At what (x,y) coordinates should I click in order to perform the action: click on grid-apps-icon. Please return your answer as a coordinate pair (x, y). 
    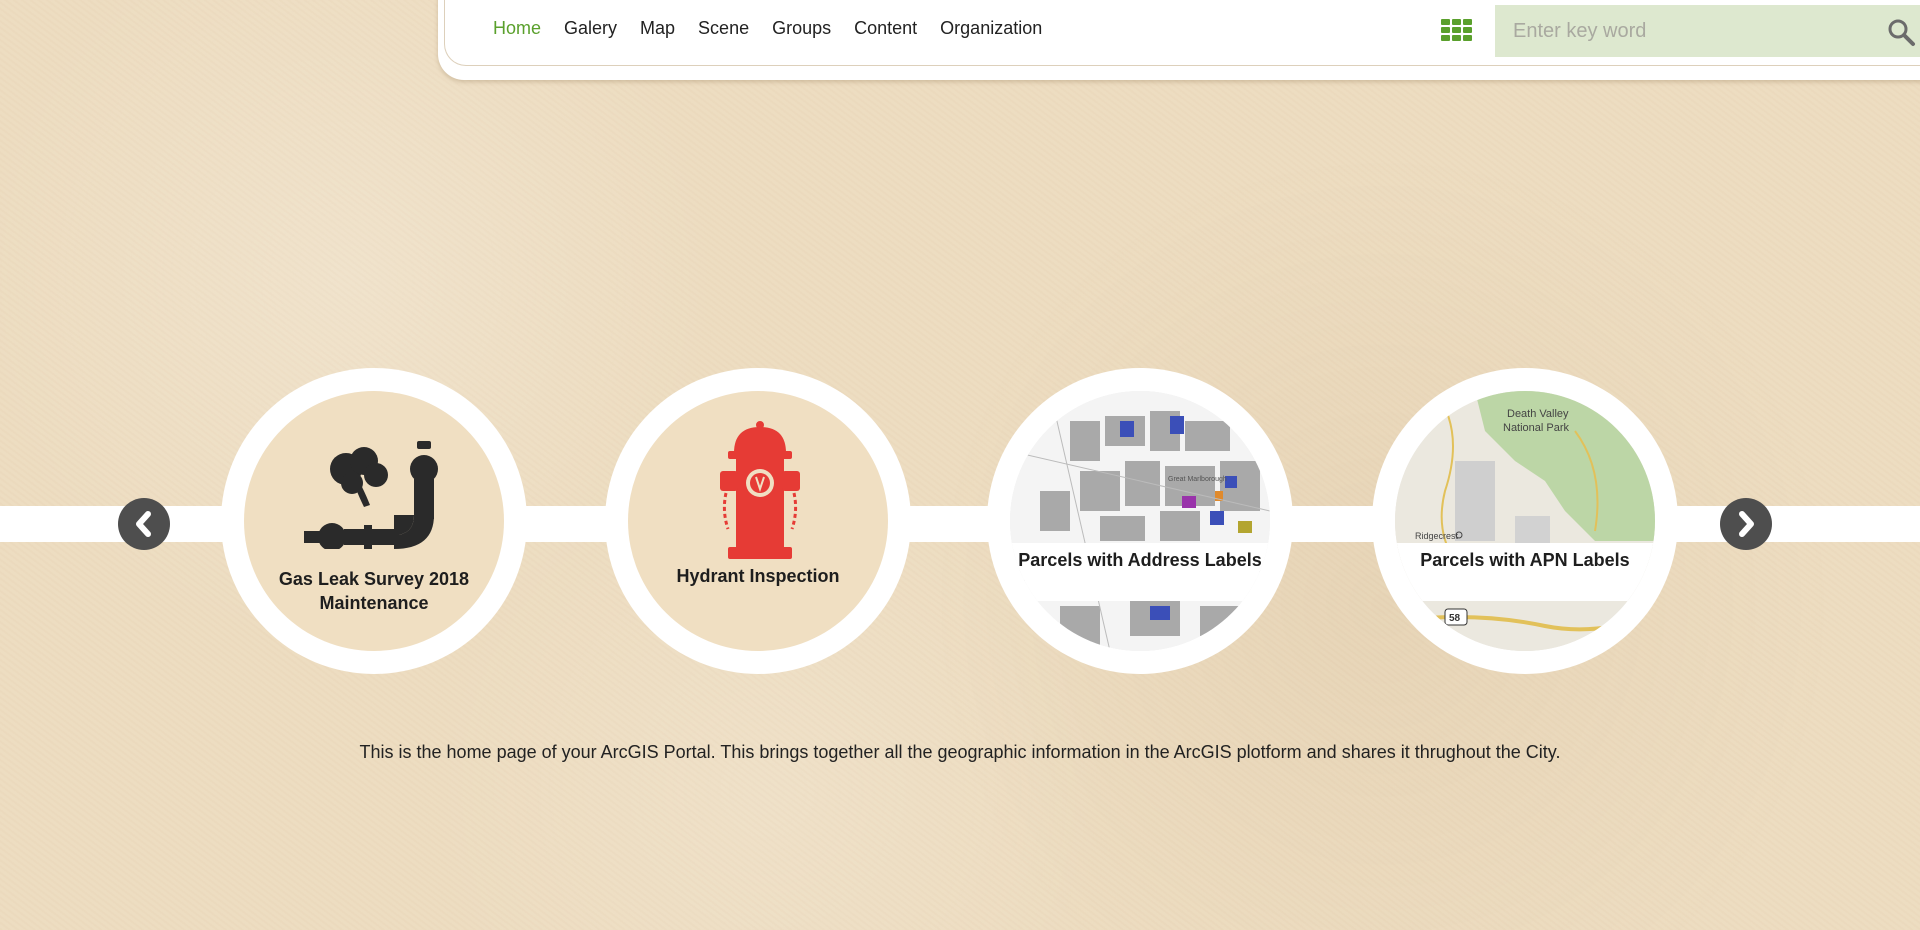
    Looking at the image, I should click on (1457, 31).